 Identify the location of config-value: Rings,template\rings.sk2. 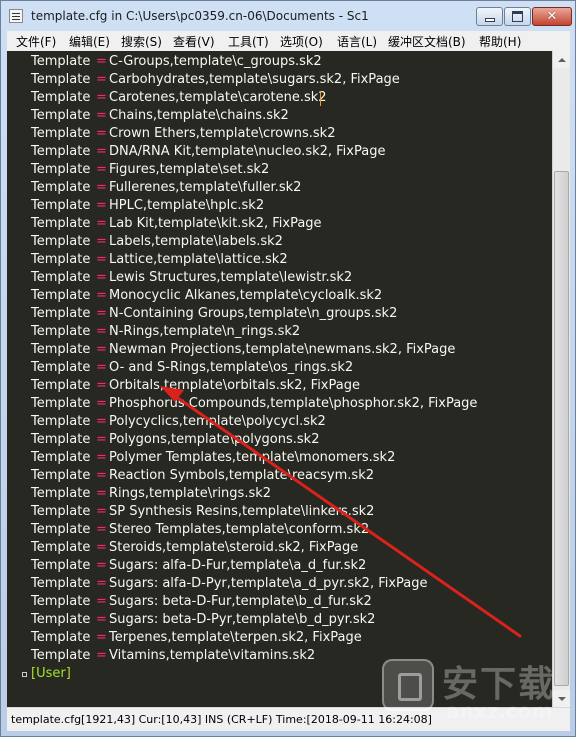
(190, 493).